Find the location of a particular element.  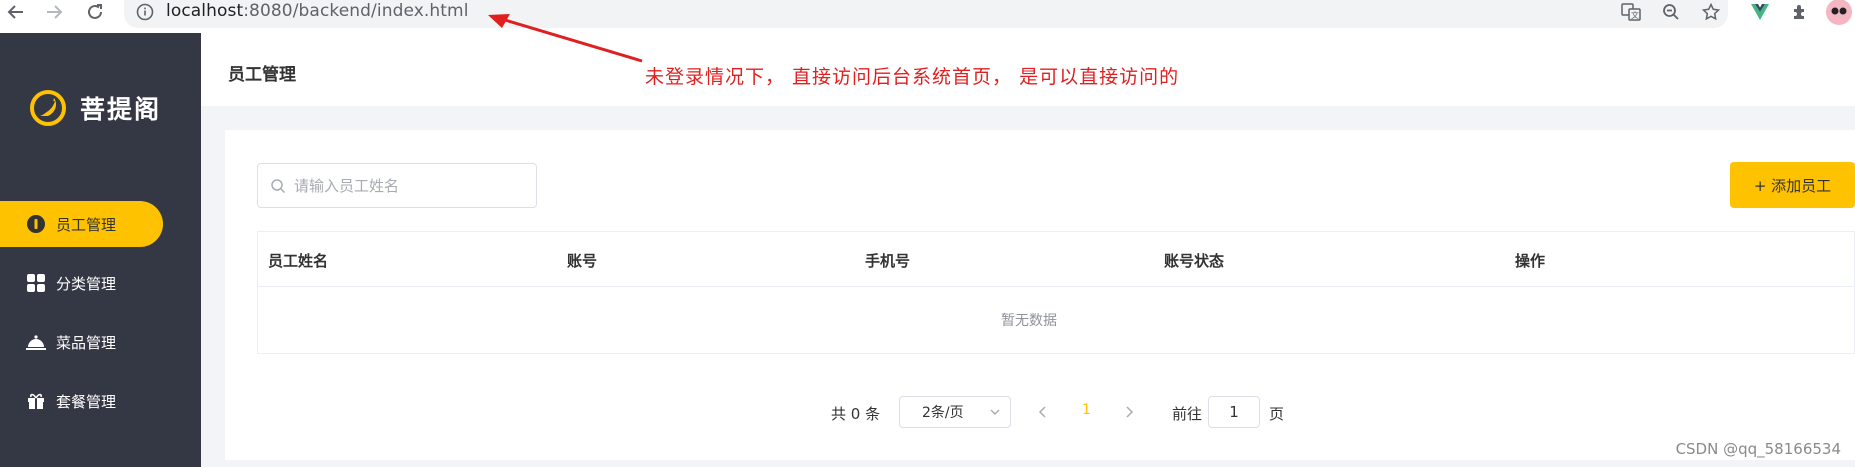

watermark: CSDN @qq_58166534 is located at coordinates (1758, 449).